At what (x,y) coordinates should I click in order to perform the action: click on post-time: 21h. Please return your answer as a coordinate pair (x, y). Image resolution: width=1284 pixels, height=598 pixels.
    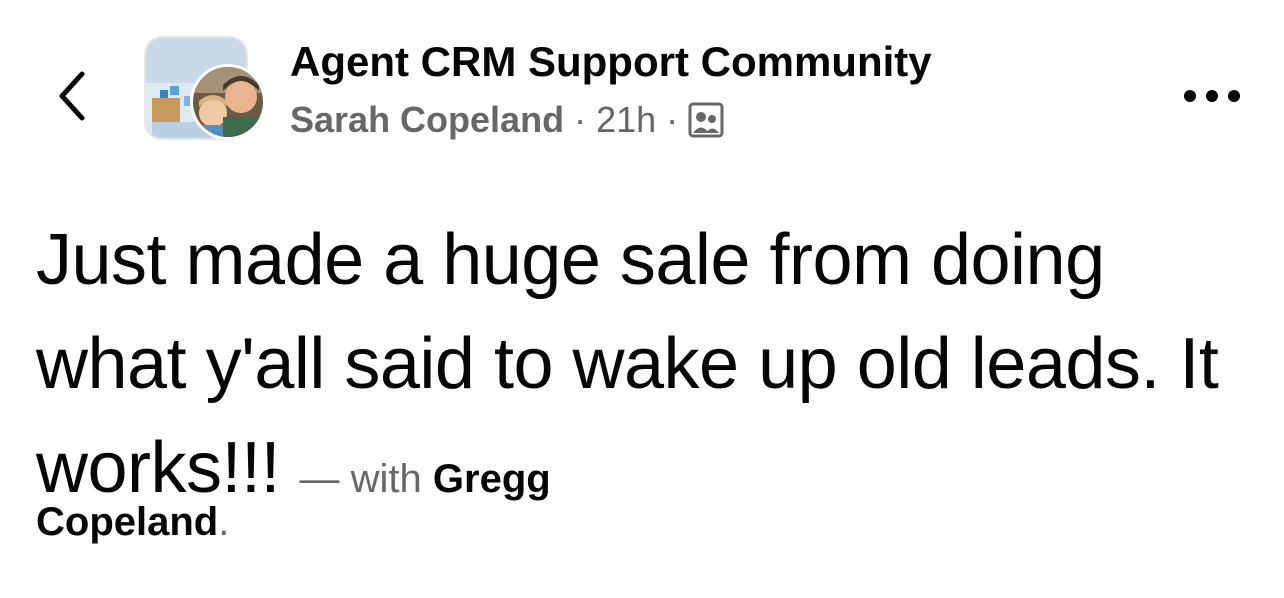
    Looking at the image, I should click on (626, 120).